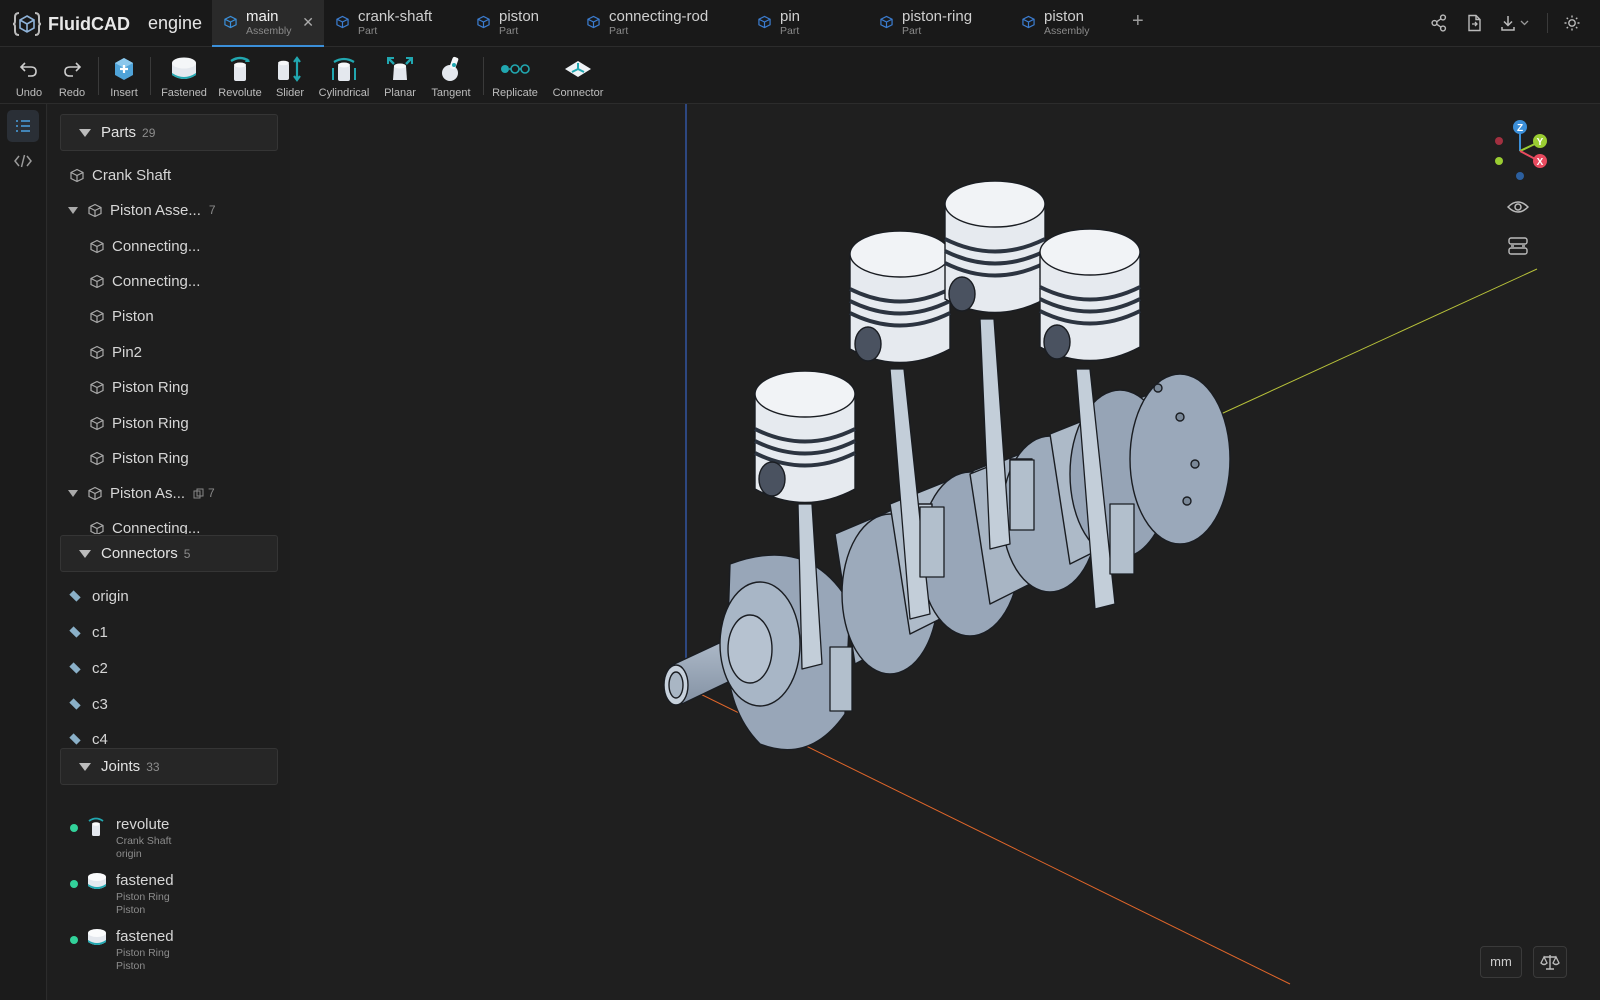 This screenshot has height=1000, width=1600. What do you see at coordinates (169, 766) in the screenshot?
I see `joints-section-header: Joints 33` at bounding box center [169, 766].